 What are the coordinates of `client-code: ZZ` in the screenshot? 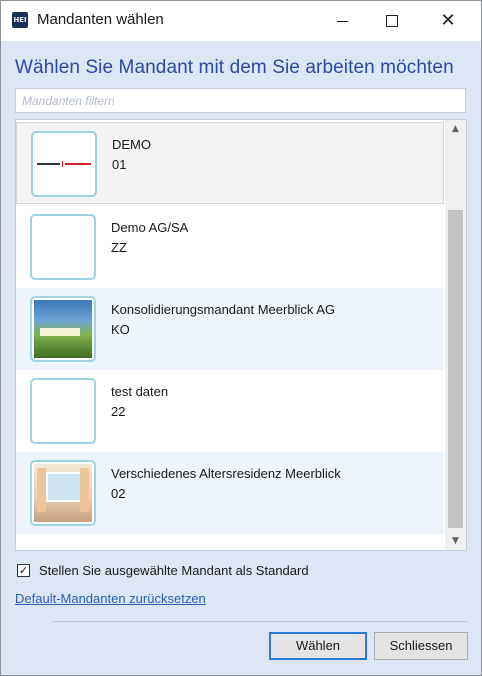 It's located at (119, 247).